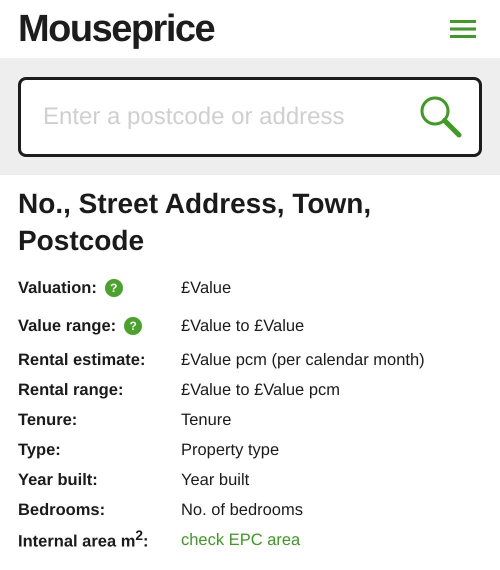  I want to click on logo: Mouseprice, so click(116, 29).